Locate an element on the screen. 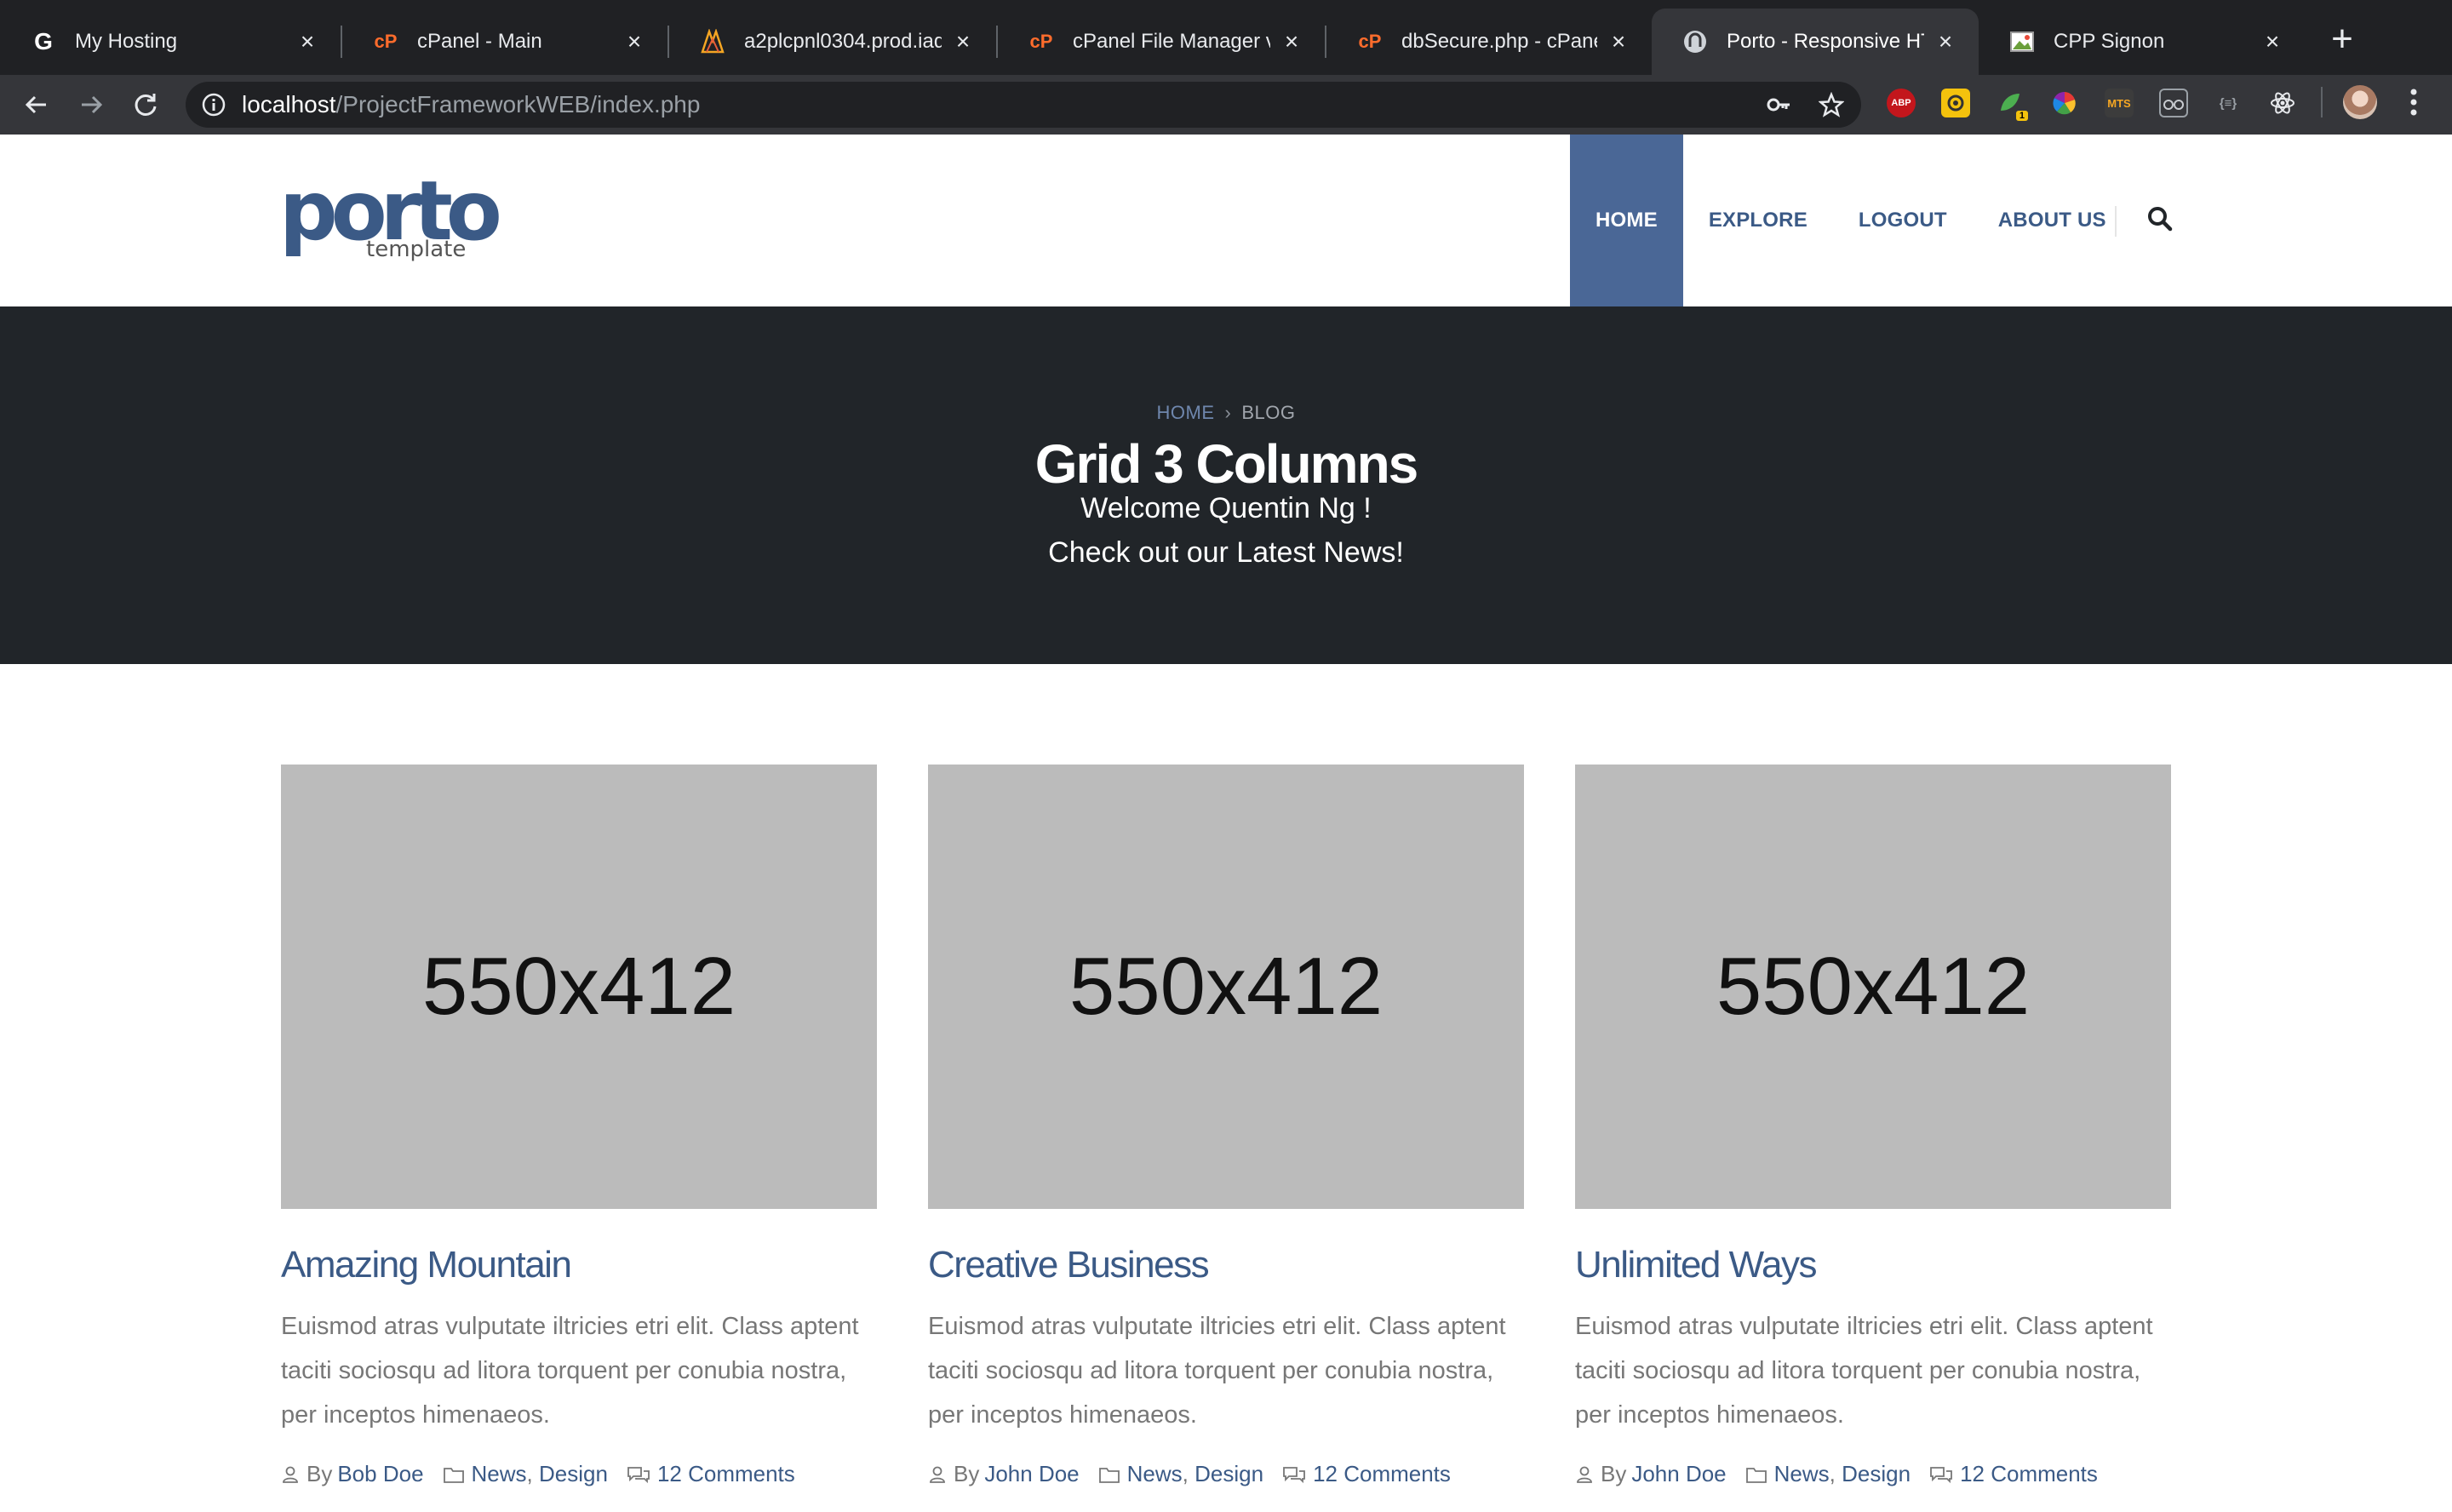  tab-my-hosting: G My Hosting × is located at coordinates (170, 42).